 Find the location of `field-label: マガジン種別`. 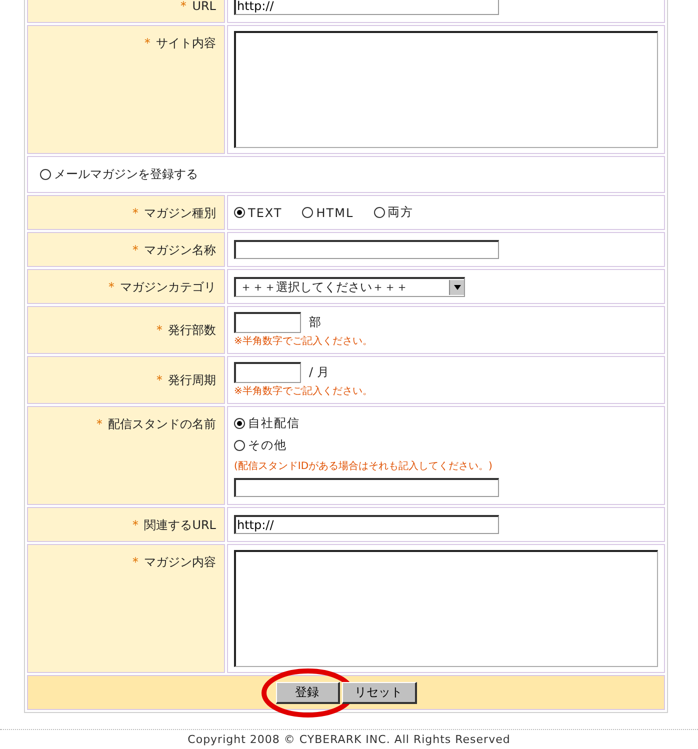

field-label: マガジン種別 is located at coordinates (180, 213).